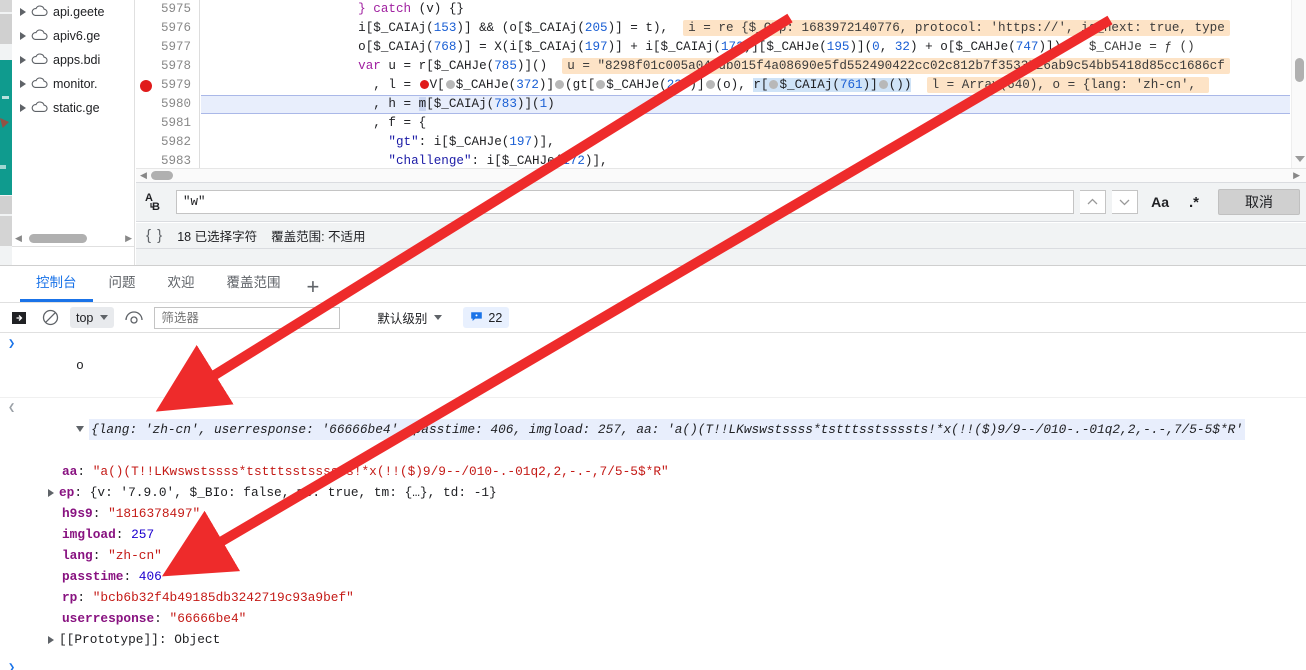 The image size is (1306, 670). What do you see at coordinates (653, 366) in the screenshot?
I see `console-input-row: ❯ o` at bounding box center [653, 366].